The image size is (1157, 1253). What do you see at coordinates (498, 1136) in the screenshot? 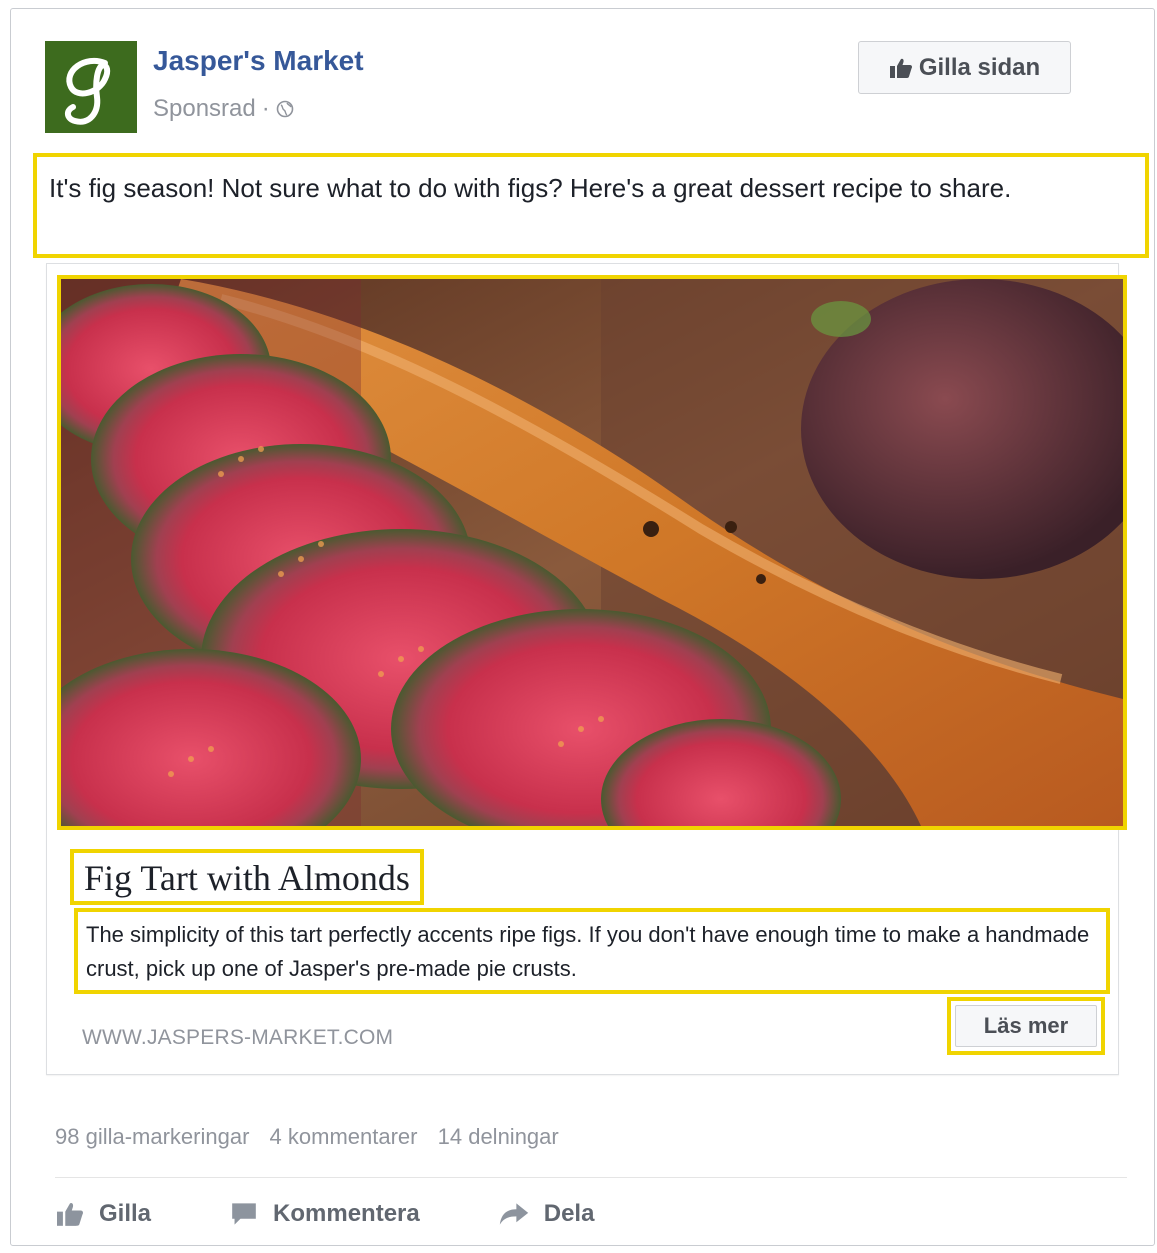
I see `shares-count: 14 delningar` at bounding box center [498, 1136].